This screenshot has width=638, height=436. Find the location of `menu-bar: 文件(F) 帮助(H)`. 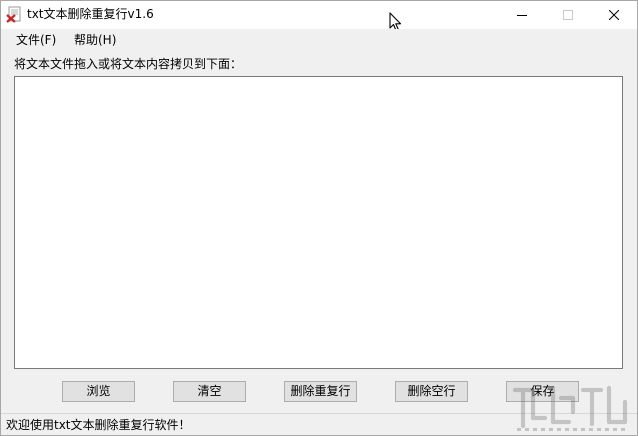

menu-bar: 文件(F) 帮助(H) is located at coordinates (319, 40).